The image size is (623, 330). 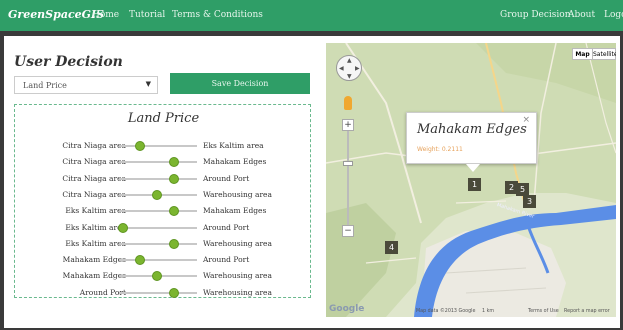 I want to click on info-window-weight: Weight: 0.2111, so click(x=440, y=149).